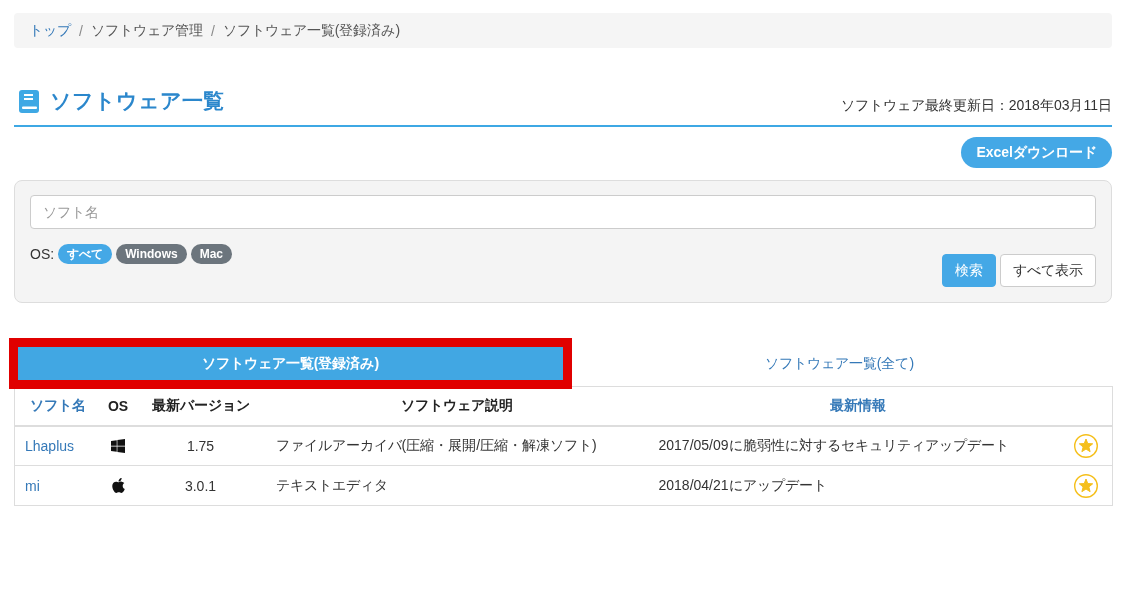 Image resolution: width=1126 pixels, height=613 pixels. I want to click on column-header: 最新バージョン, so click(200, 406).